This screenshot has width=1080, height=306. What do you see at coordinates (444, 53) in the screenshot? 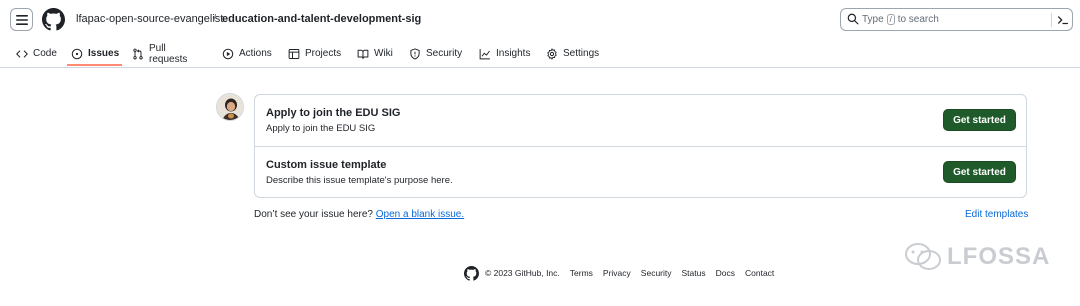
I see `tab-label: Security` at bounding box center [444, 53].